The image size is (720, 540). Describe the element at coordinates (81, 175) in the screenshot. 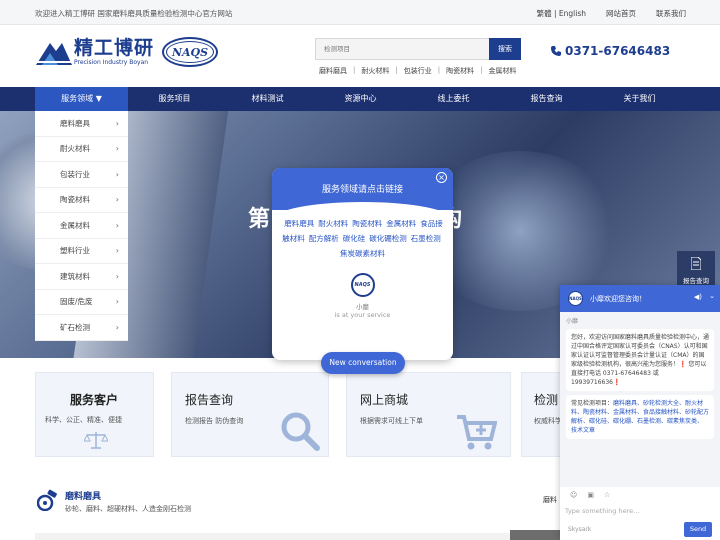

I see `sidemenu-item: 包装行业 ›` at that location.